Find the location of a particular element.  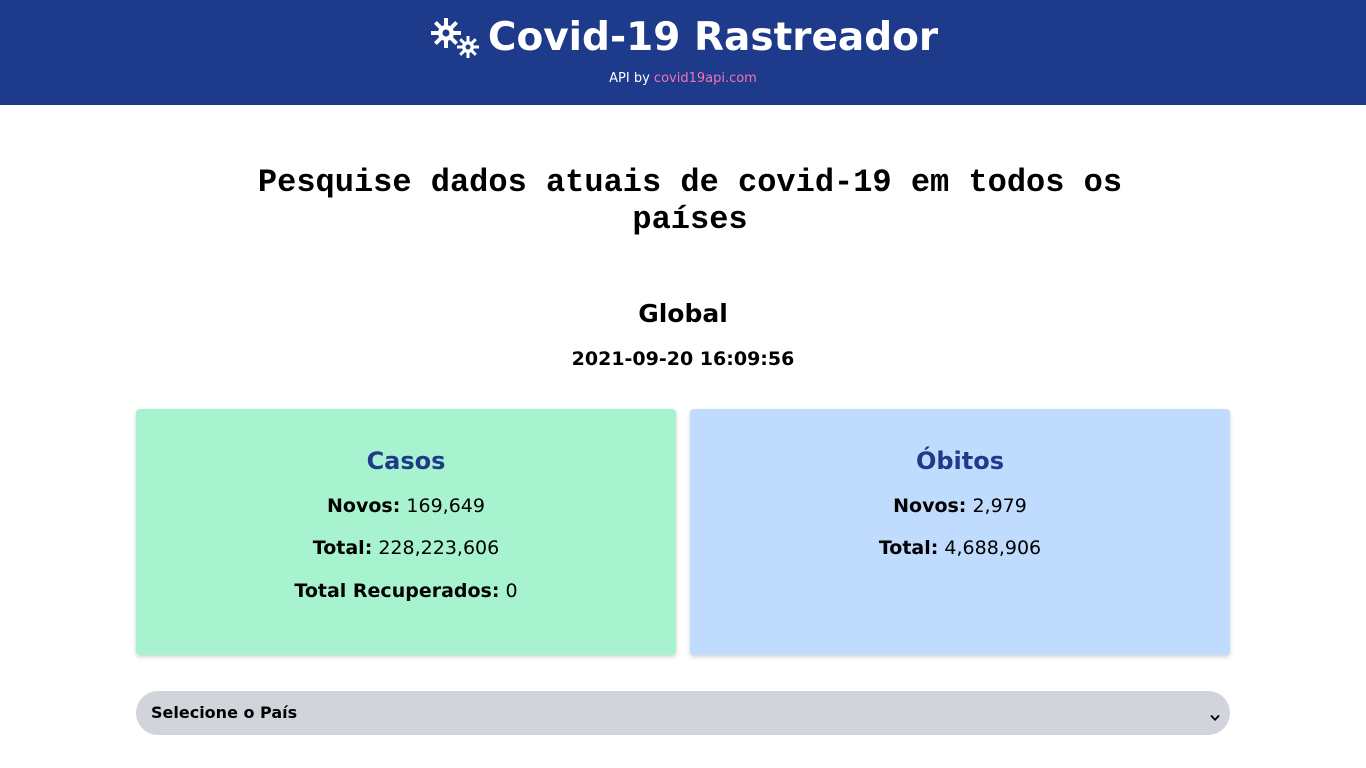

cases-total-label: Total: is located at coordinates (342, 548).